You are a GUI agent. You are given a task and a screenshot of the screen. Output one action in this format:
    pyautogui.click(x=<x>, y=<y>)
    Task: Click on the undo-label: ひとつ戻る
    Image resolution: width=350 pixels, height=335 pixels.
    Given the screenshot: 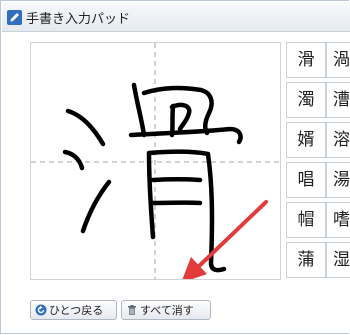 What is the action you would take?
    pyautogui.click(x=76, y=310)
    